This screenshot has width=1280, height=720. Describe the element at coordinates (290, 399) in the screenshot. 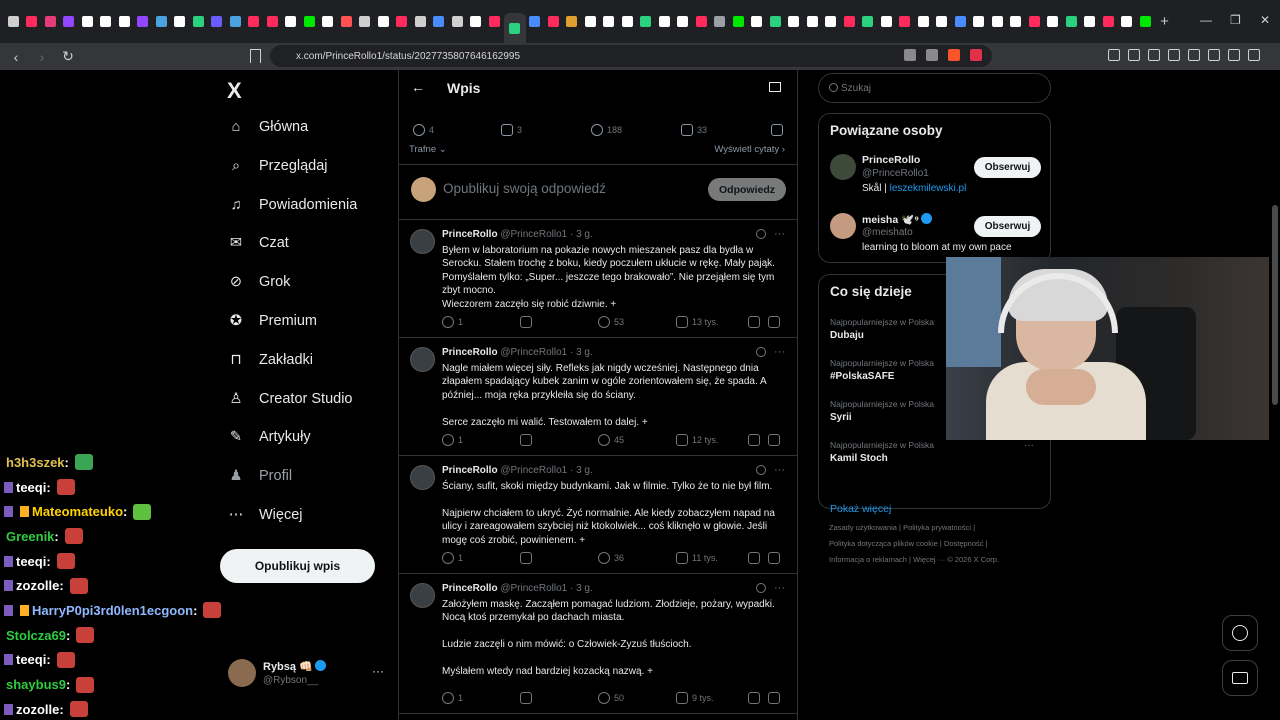

I see `sidebar-item-creator: ♙ Creator Studio` at that location.